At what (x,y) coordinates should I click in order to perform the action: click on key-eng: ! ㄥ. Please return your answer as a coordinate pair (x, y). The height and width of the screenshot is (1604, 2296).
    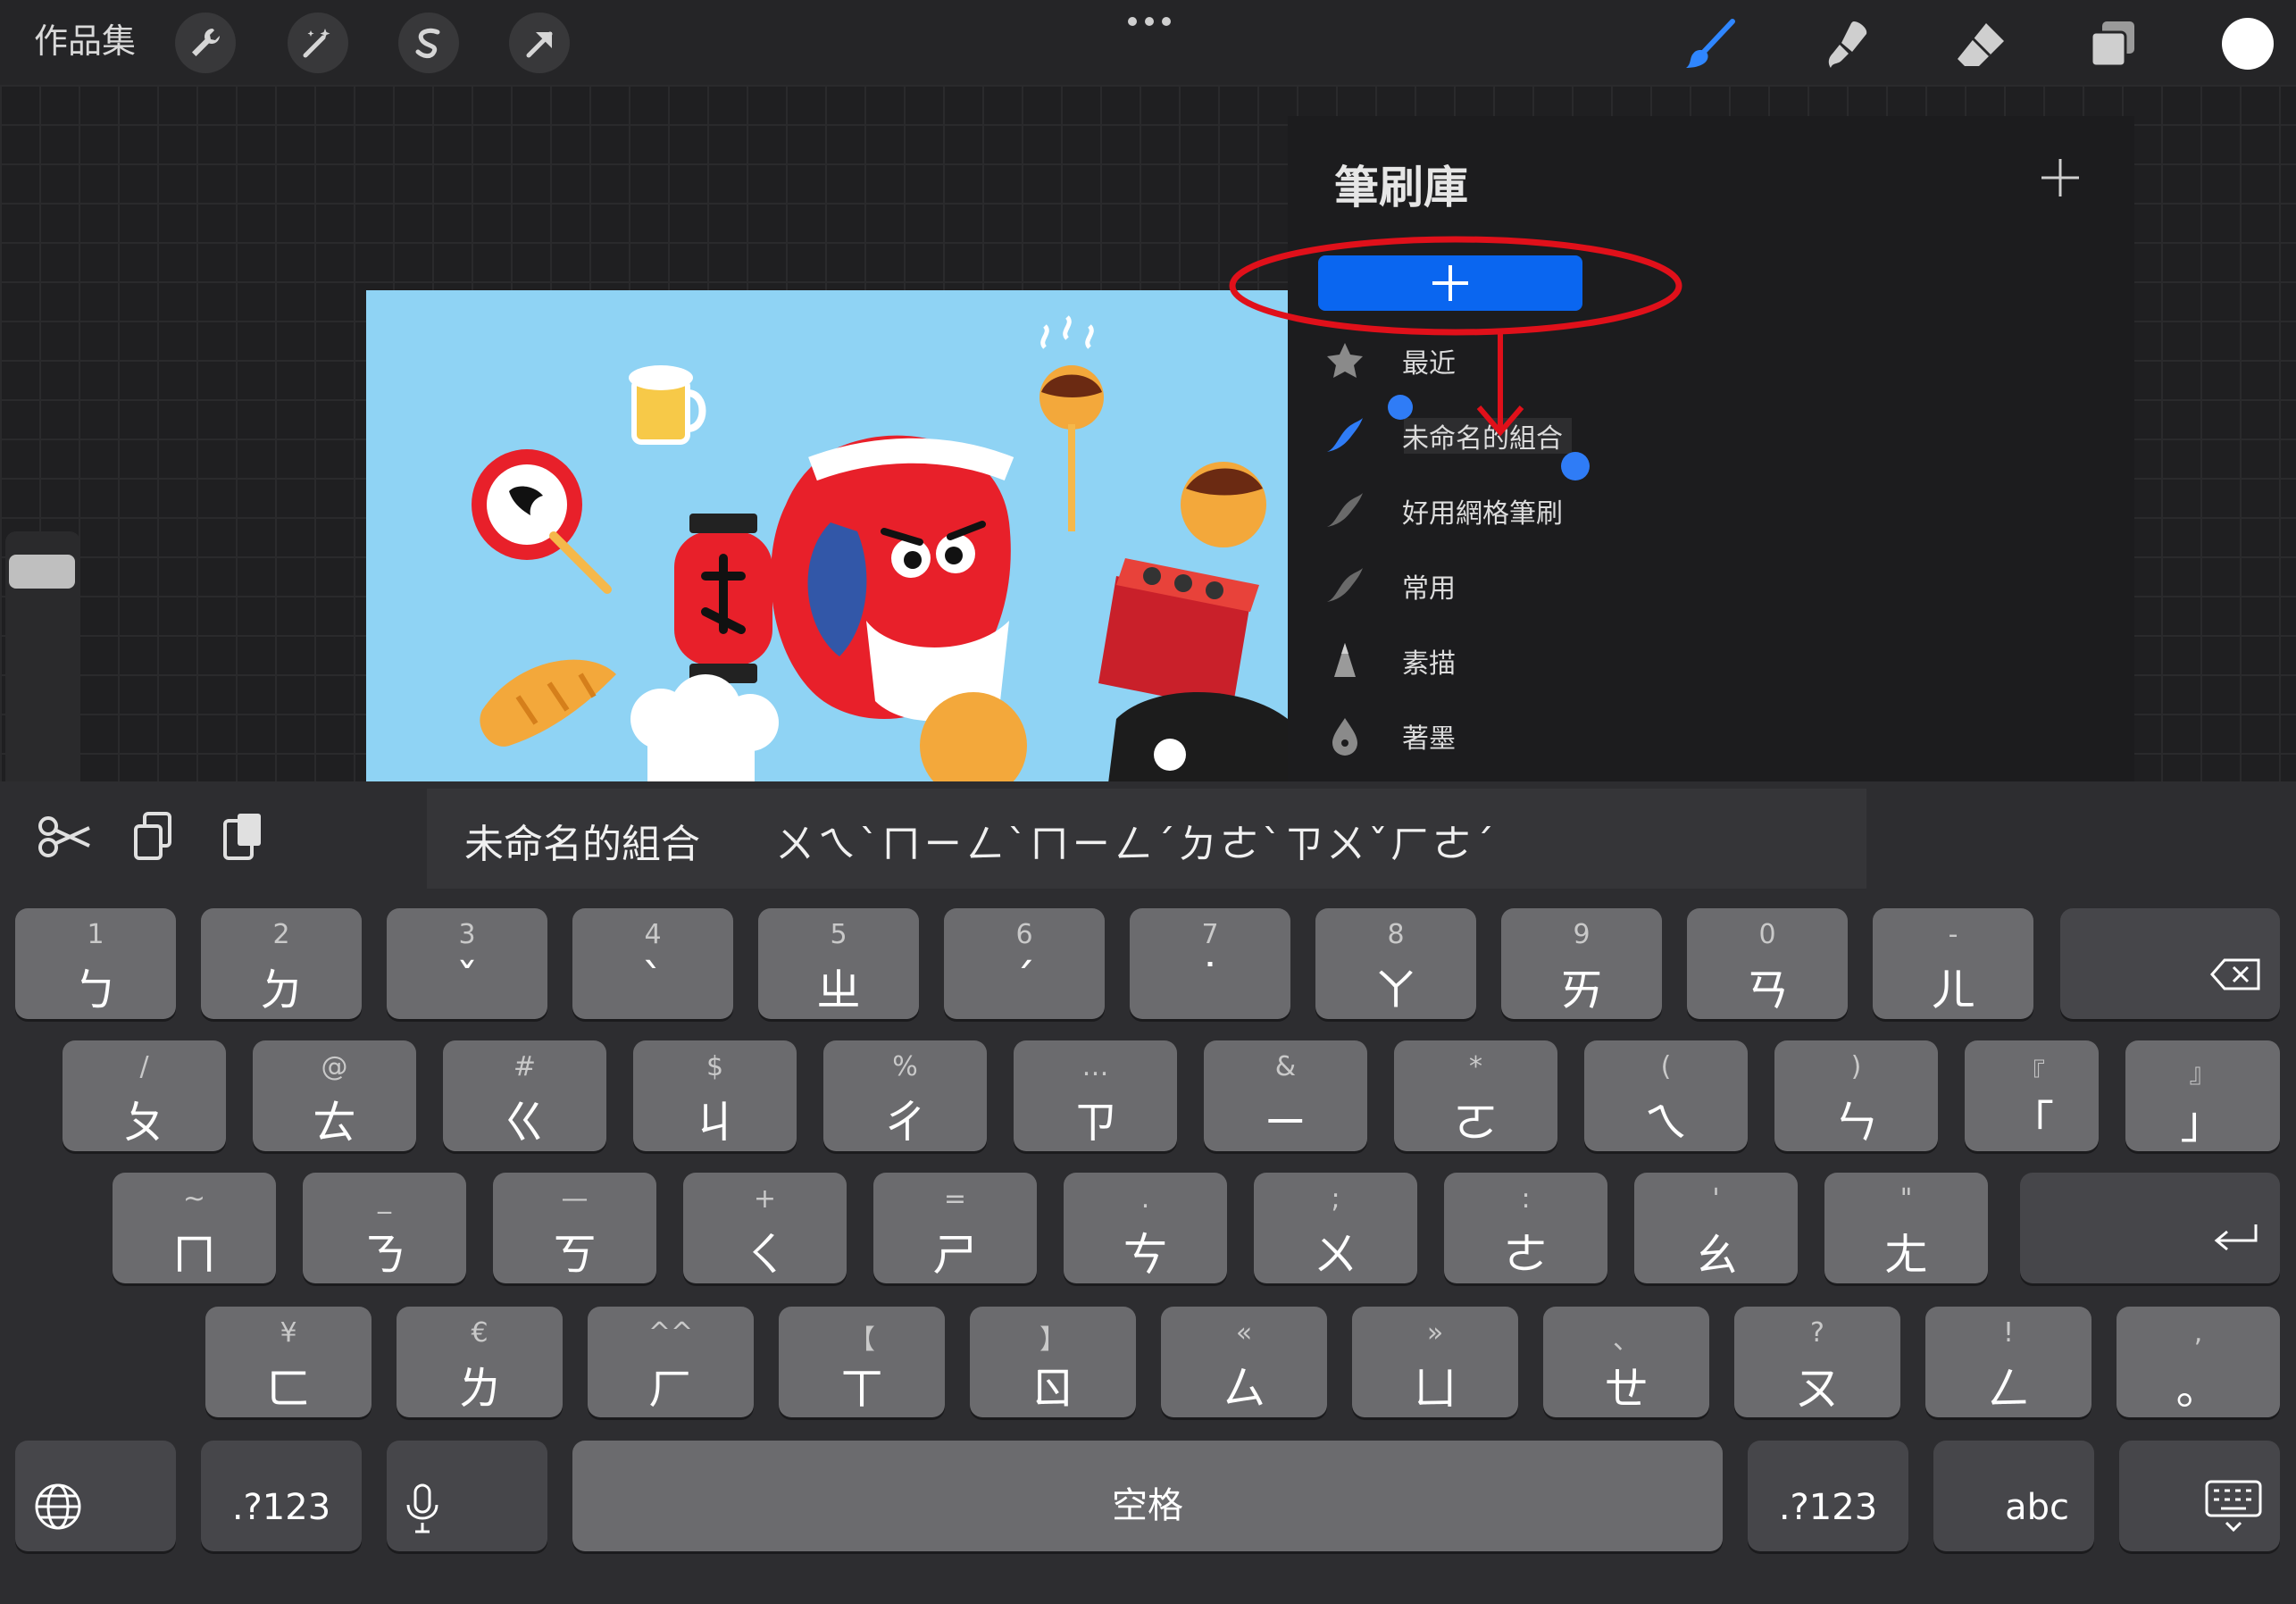
    Looking at the image, I should click on (2008, 1362).